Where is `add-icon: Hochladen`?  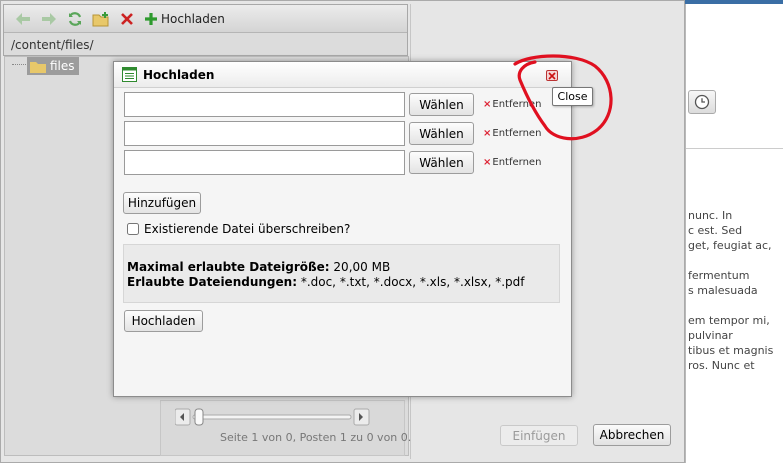
add-icon: Hochladen is located at coordinates (184, 19).